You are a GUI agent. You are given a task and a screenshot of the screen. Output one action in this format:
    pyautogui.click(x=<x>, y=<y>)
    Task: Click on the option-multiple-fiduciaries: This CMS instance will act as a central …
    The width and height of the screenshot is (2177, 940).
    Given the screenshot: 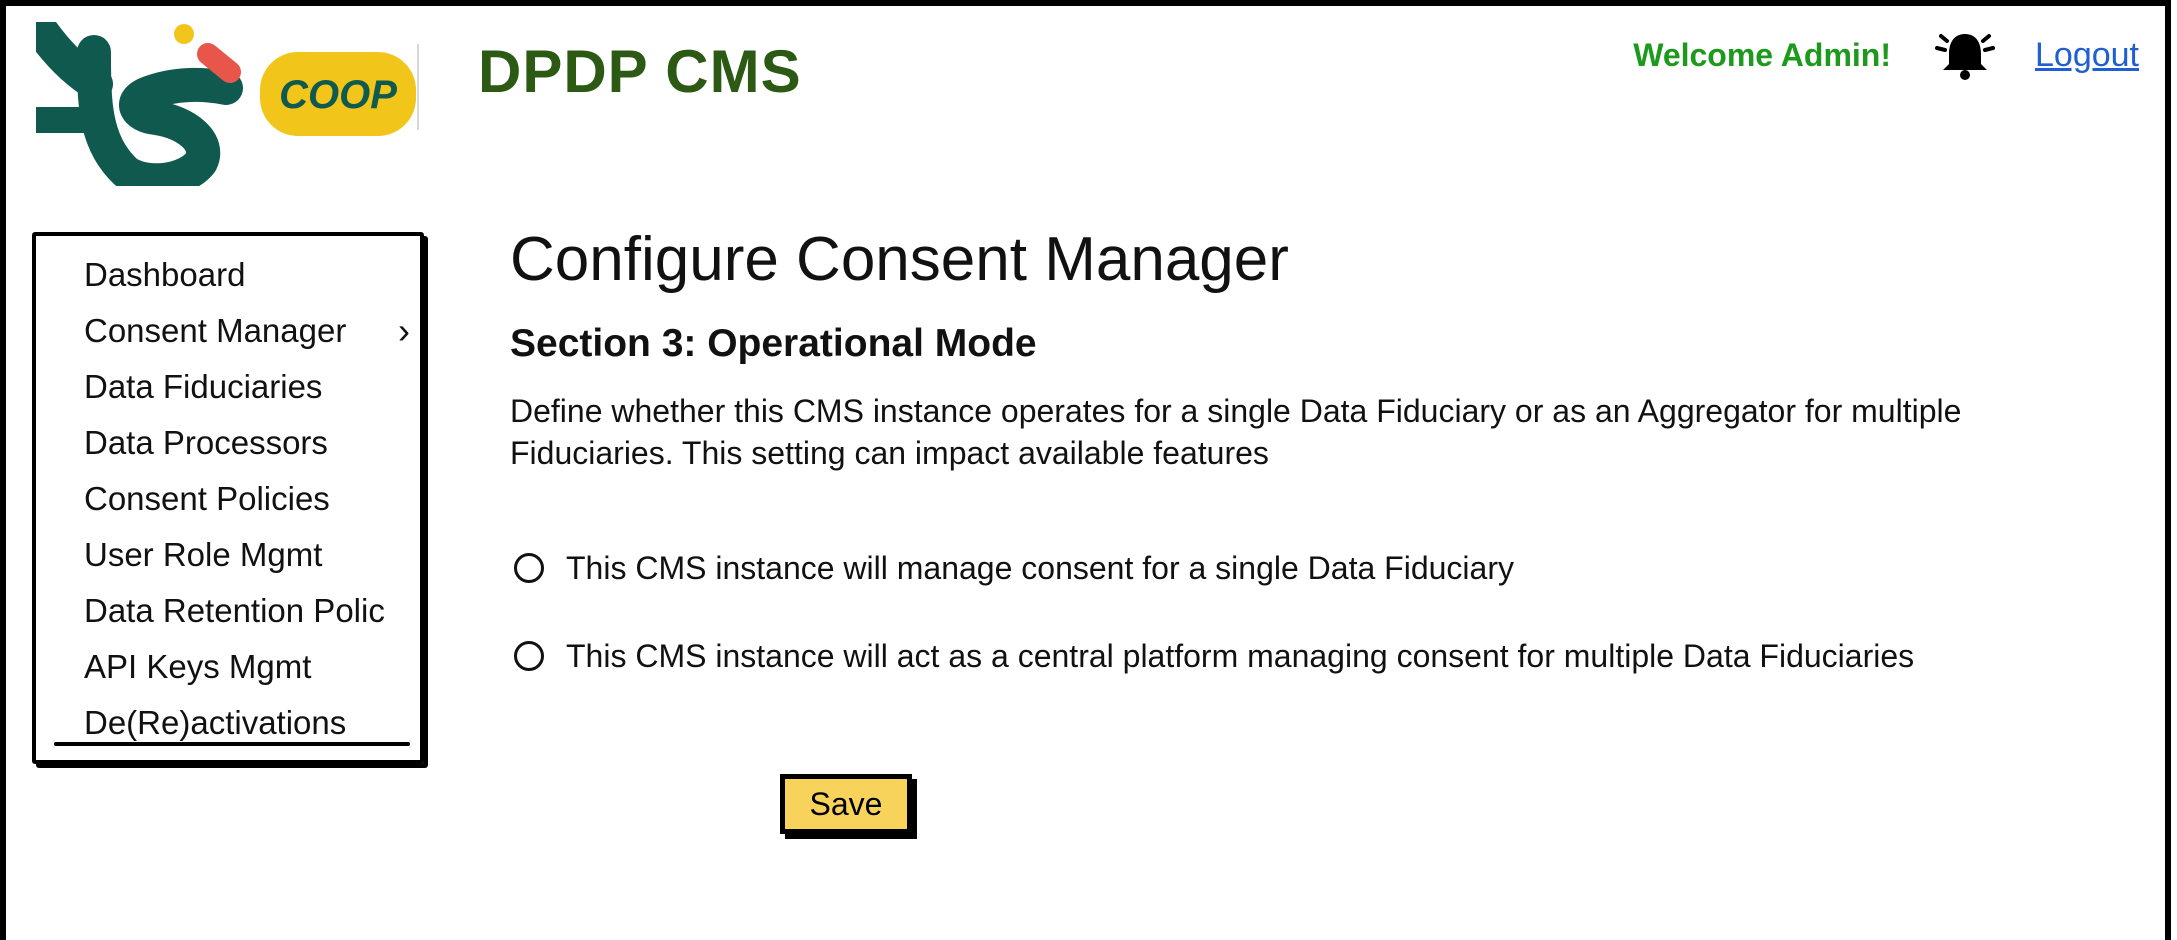 What is the action you would take?
    pyautogui.click(x=1320, y=656)
    